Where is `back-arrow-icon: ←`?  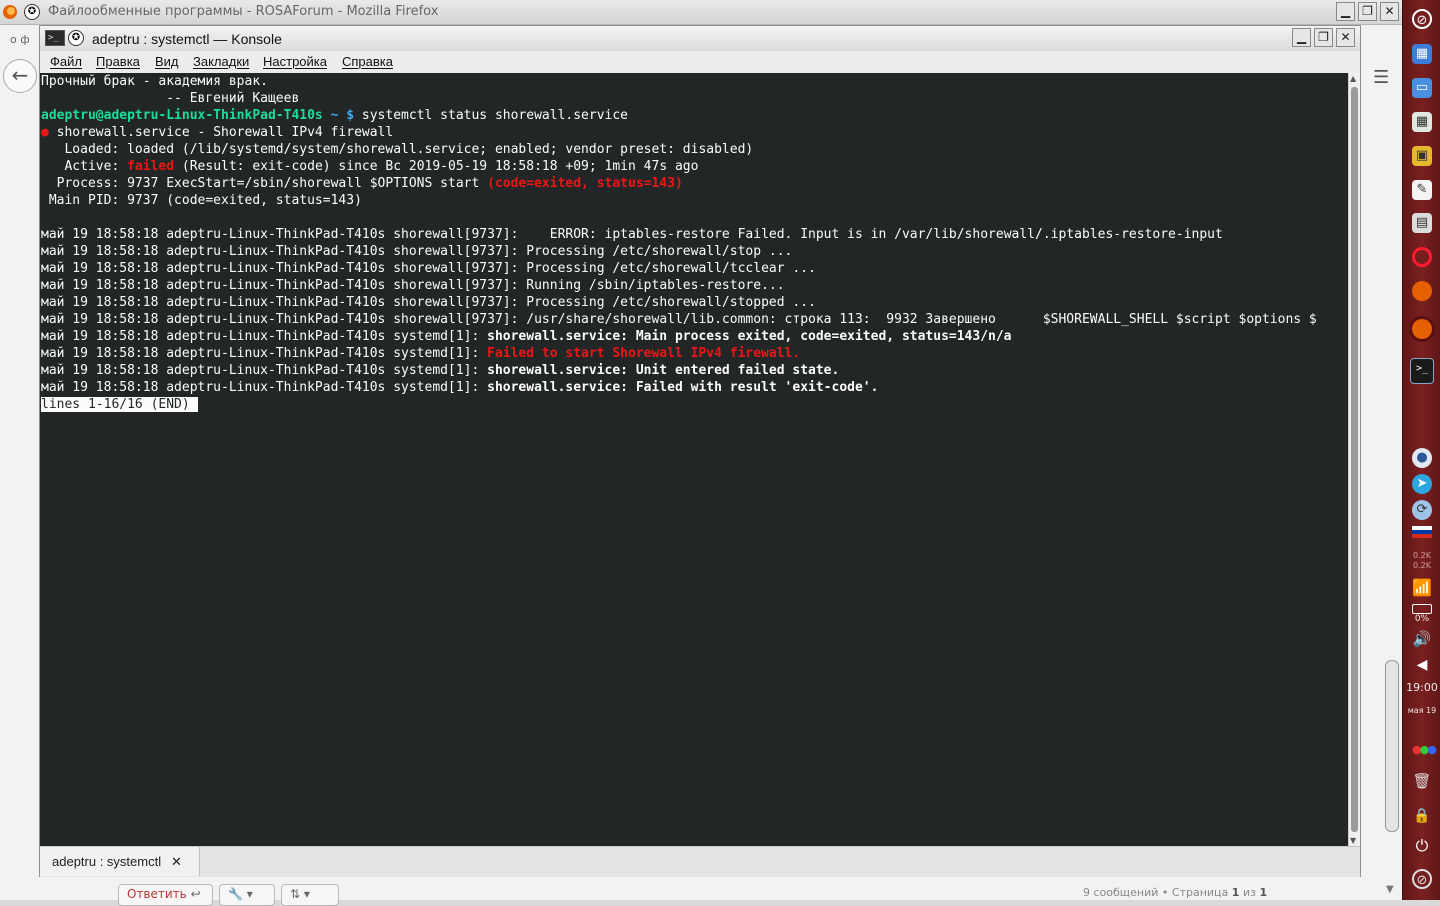
back-arrow-icon: ← is located at coordinates (20, 76).